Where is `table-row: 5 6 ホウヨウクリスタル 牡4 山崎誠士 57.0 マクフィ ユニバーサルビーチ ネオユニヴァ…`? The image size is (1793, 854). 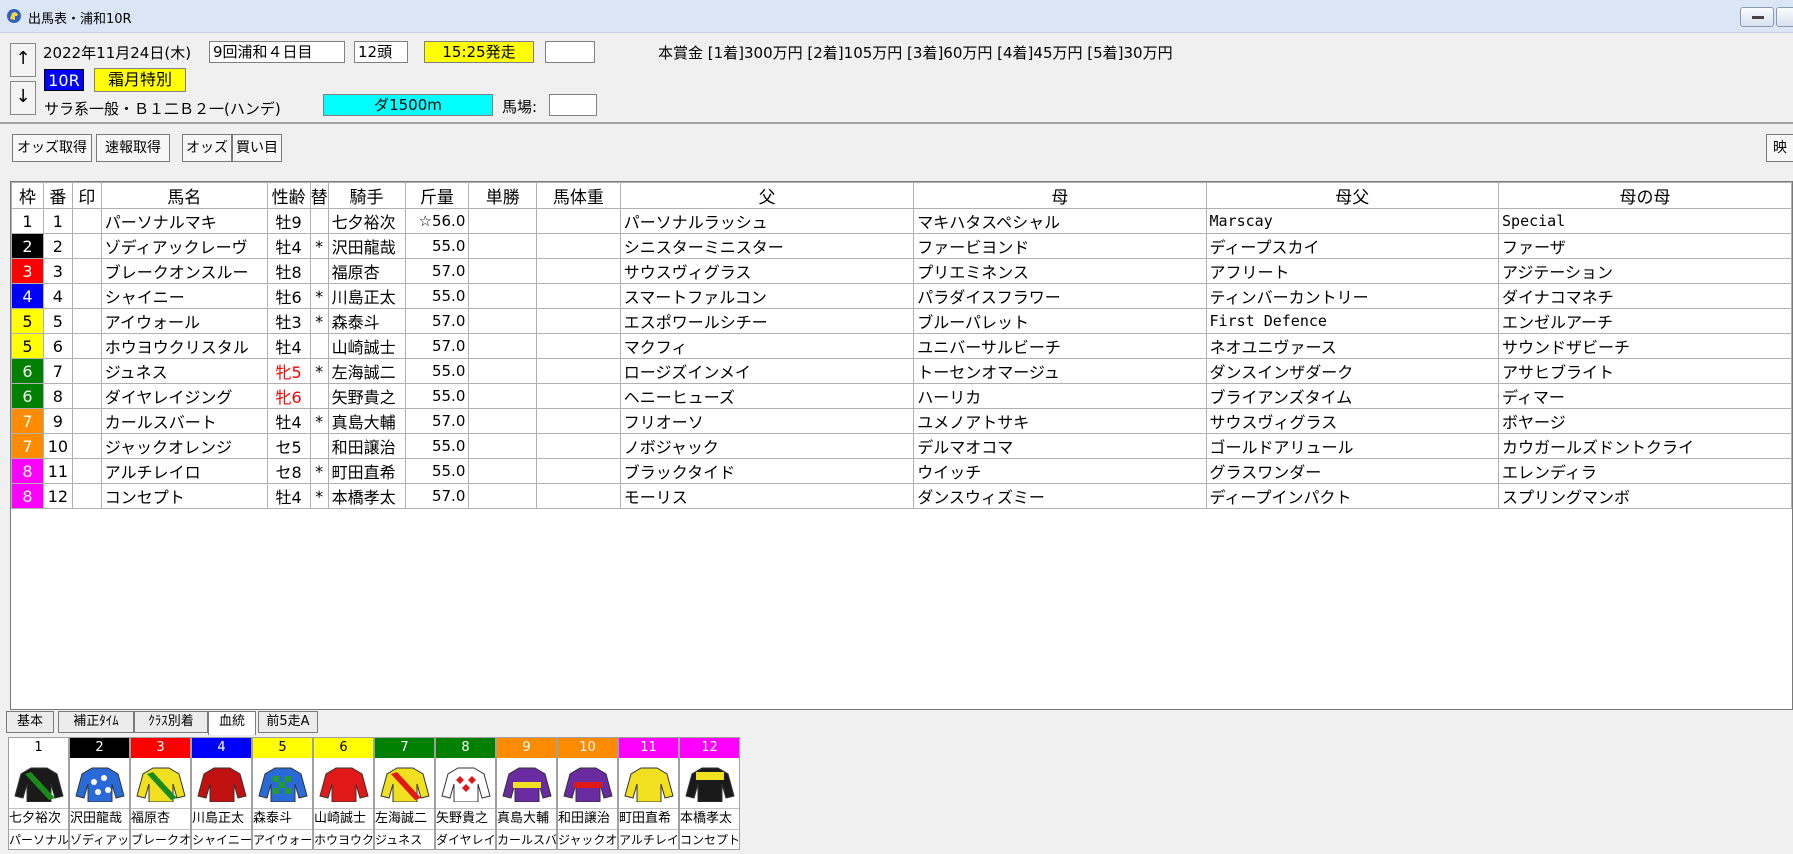 table-row: 5 6 ホウヨウクリスタル 牡4 山崎誠士 57.0 マクフィ ユニバーサルビーチ ネオユニヴァ… is located at coordinates (901, 346).